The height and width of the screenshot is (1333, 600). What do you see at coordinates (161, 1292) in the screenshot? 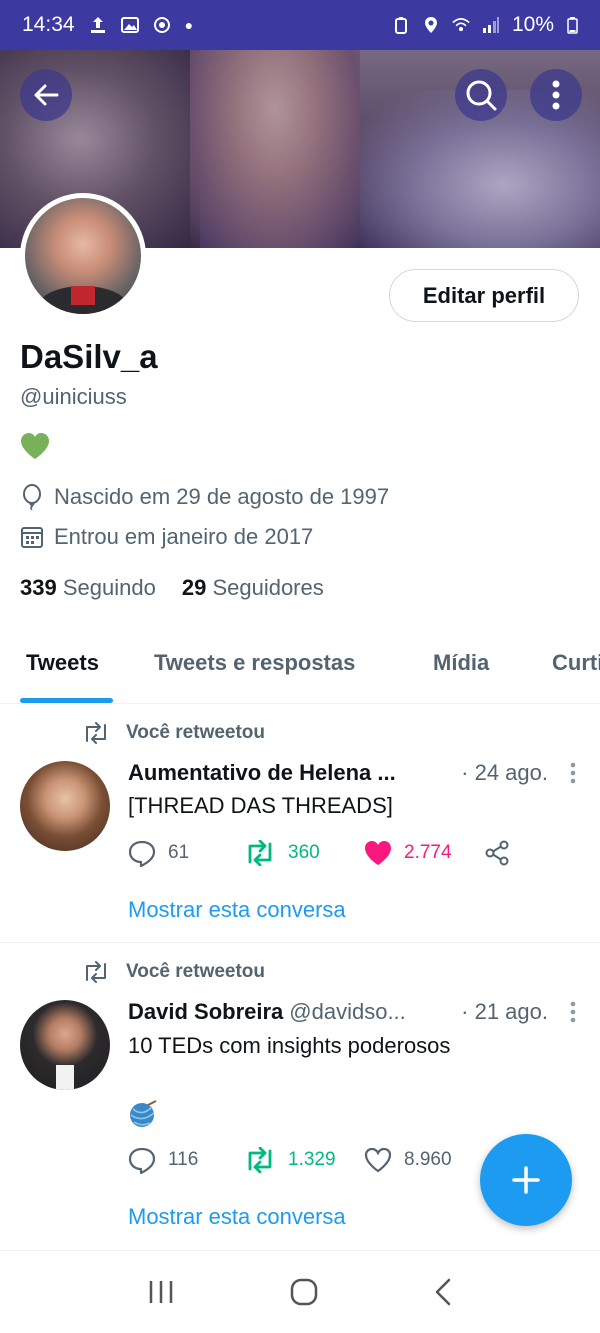
I see `recent-apps-icon` at bounding box center [161, 1292].